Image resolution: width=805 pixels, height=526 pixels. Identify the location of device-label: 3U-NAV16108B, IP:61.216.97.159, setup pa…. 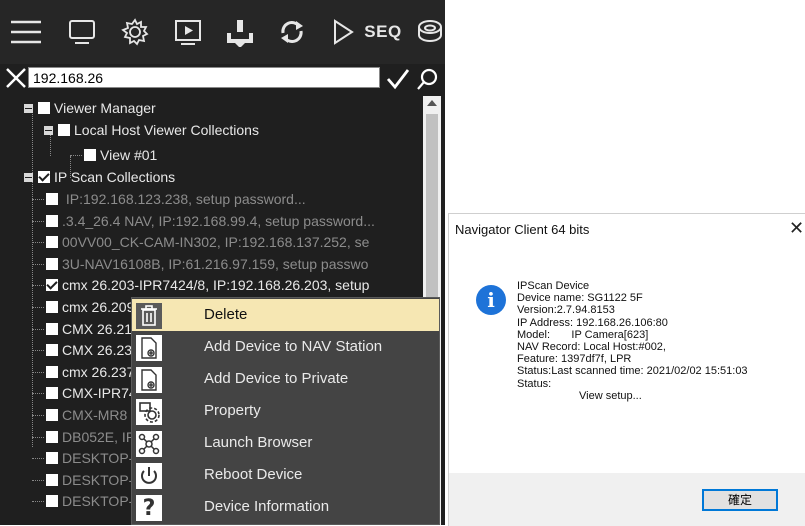
(215, 263).